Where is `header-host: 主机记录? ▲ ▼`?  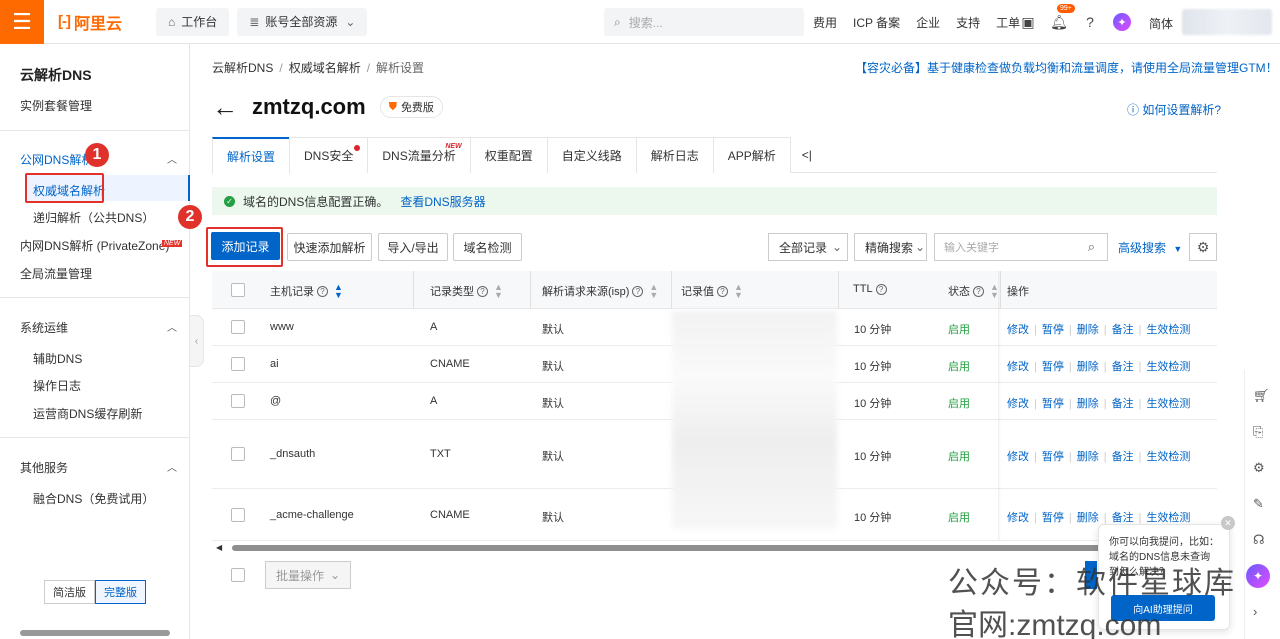 header-host: 主机记录? ▲ ▼ is located at coordinates (306, 291).